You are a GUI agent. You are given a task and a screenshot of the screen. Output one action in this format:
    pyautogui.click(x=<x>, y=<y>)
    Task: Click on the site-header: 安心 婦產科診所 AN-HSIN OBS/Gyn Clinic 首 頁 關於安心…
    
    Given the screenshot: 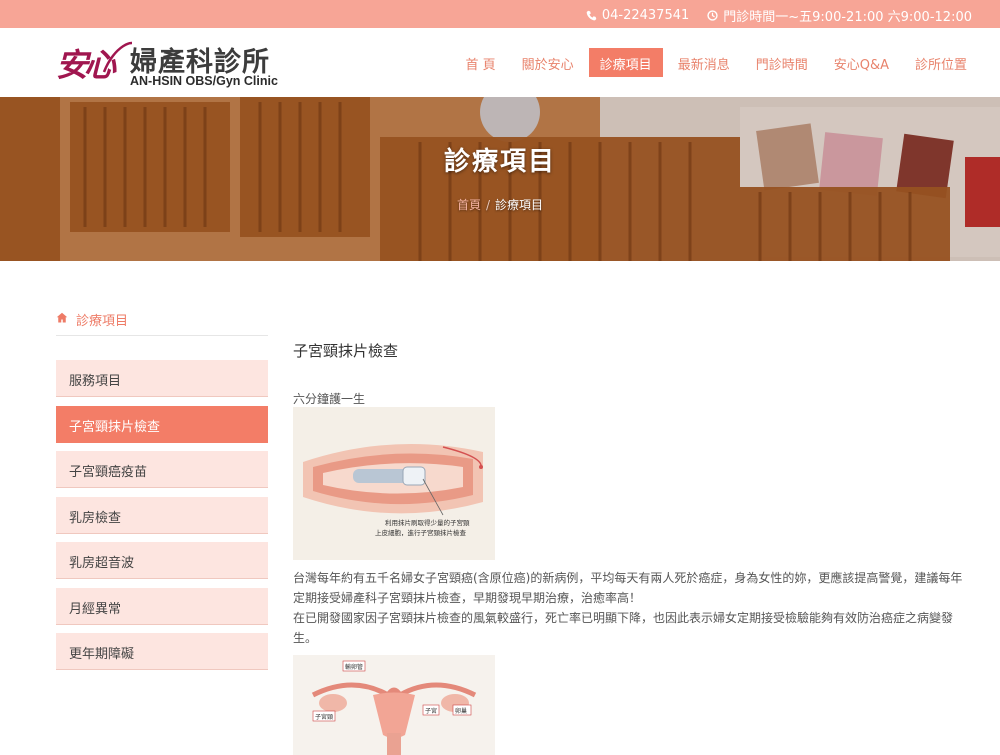 What is the action you would take?
    pyautogui.click(x=500, y=62)
    